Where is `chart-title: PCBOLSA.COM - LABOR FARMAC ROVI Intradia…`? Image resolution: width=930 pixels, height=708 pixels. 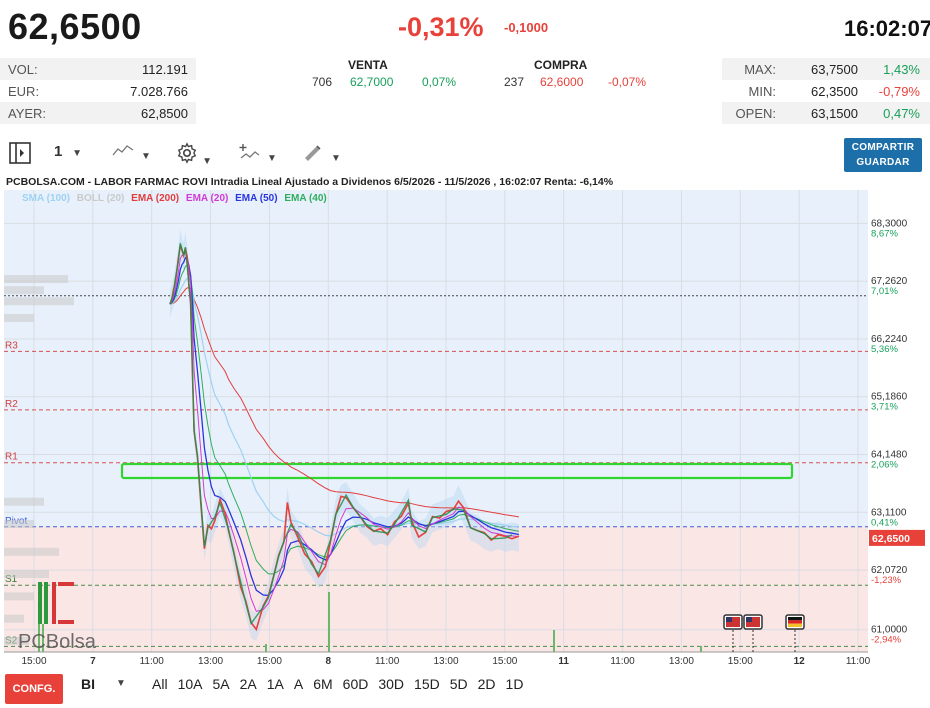
chart-title: PCBOLSA.COM - LABOR FARMAC ROVI Intradia… is located at coordinates (310, 182).